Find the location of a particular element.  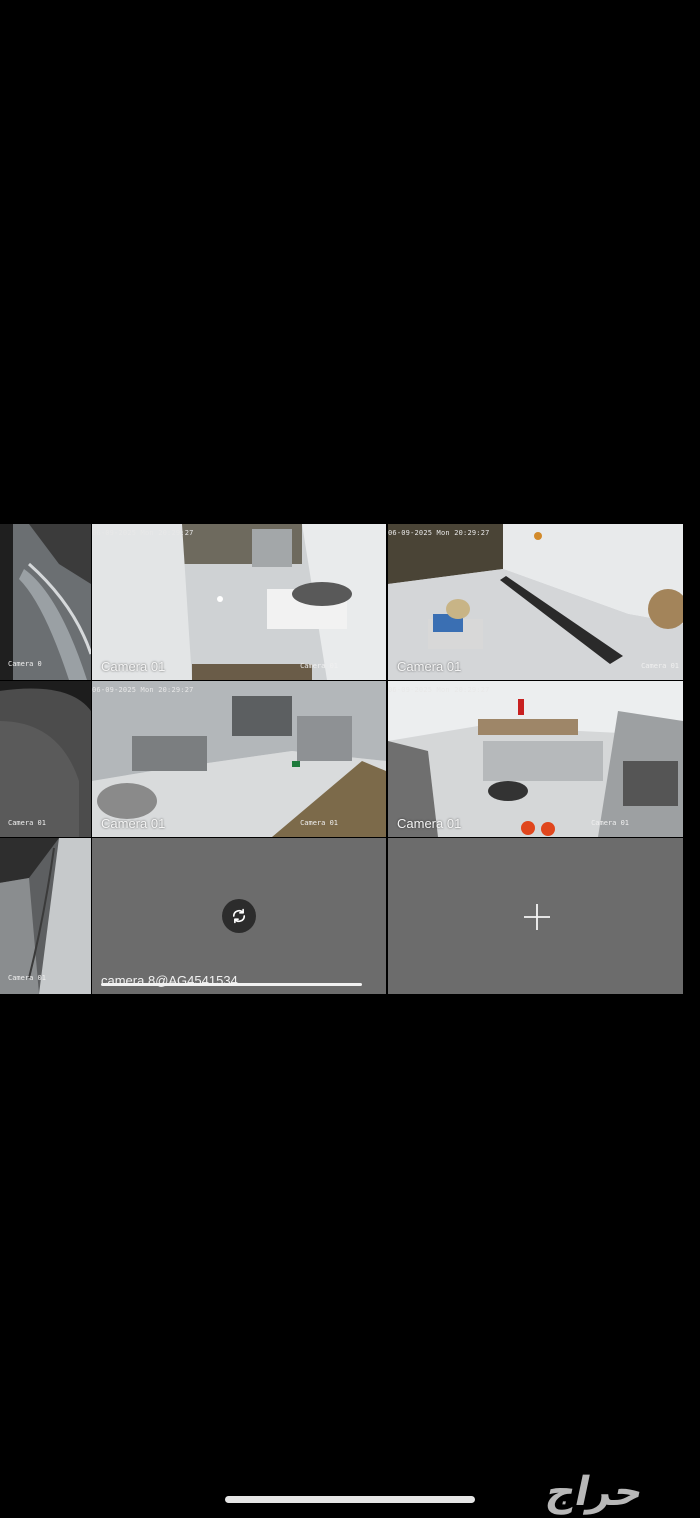

camera-tile-7: Camera 01 is located at coordinates (45, 916).